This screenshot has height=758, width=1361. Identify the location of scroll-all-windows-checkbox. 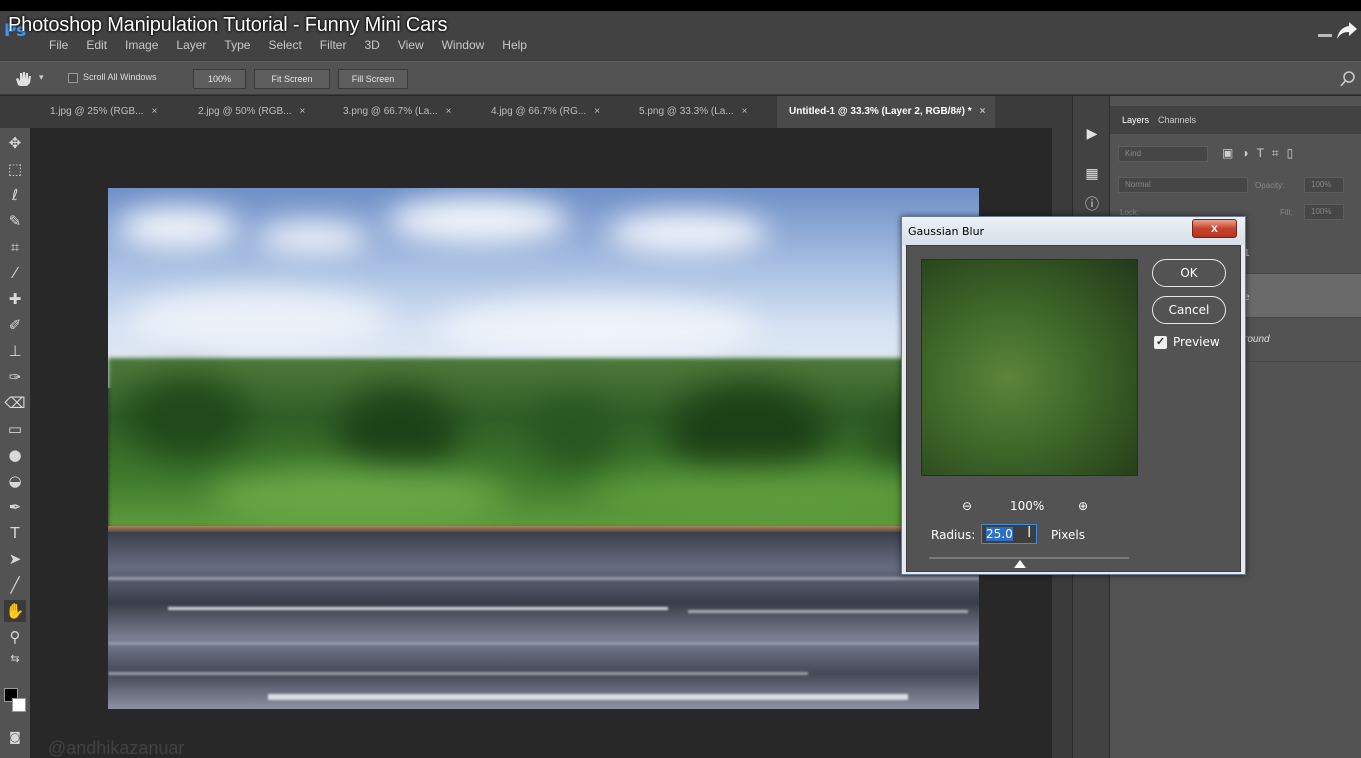
(73, 78).